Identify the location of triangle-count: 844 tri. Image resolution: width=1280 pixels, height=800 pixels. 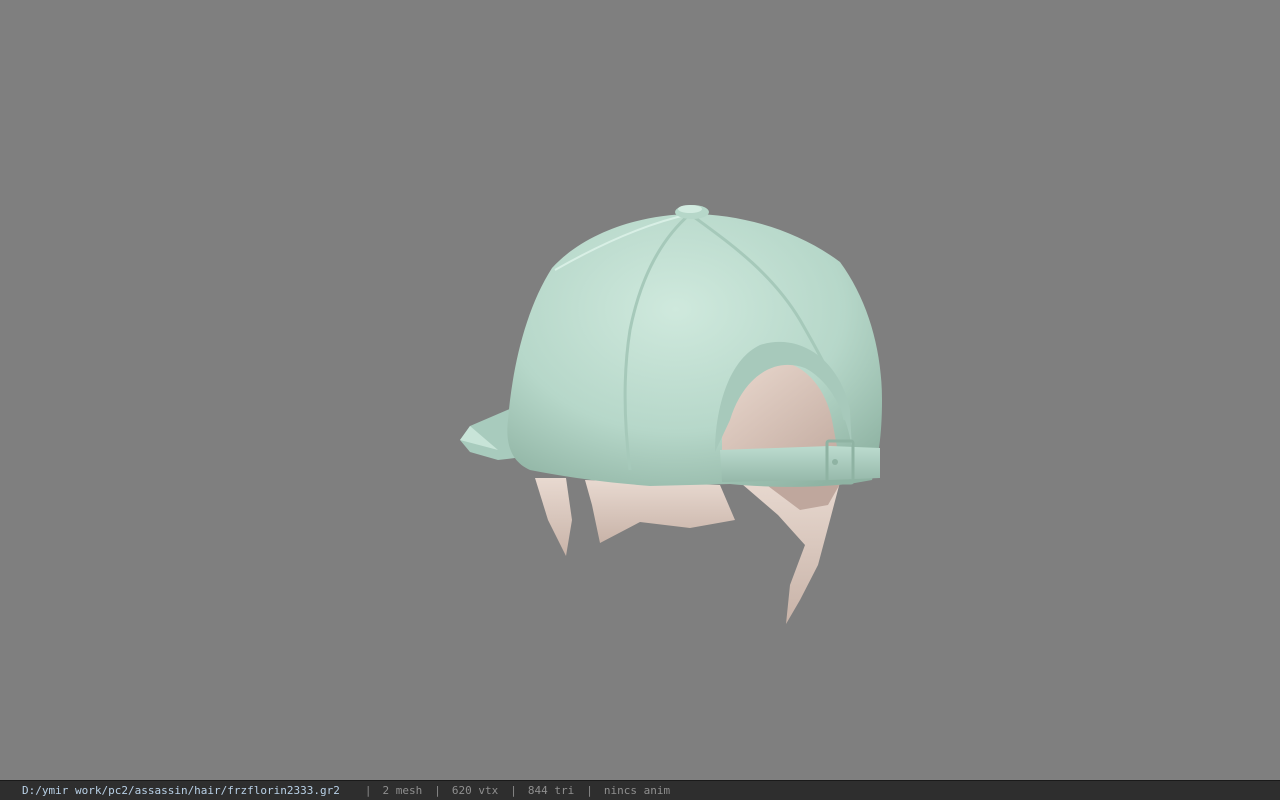
(551, 790).